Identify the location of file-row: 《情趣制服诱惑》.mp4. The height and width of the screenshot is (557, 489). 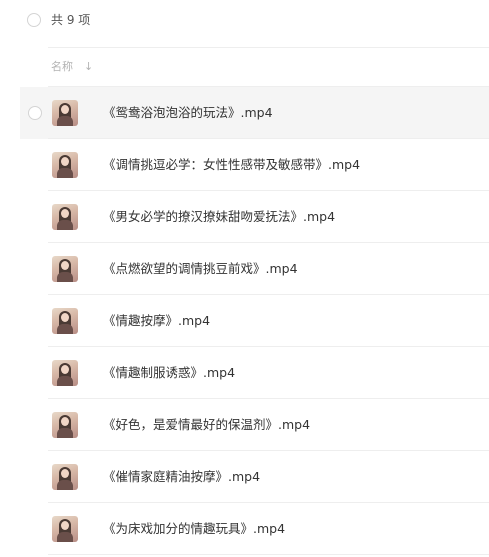
(244, 373).